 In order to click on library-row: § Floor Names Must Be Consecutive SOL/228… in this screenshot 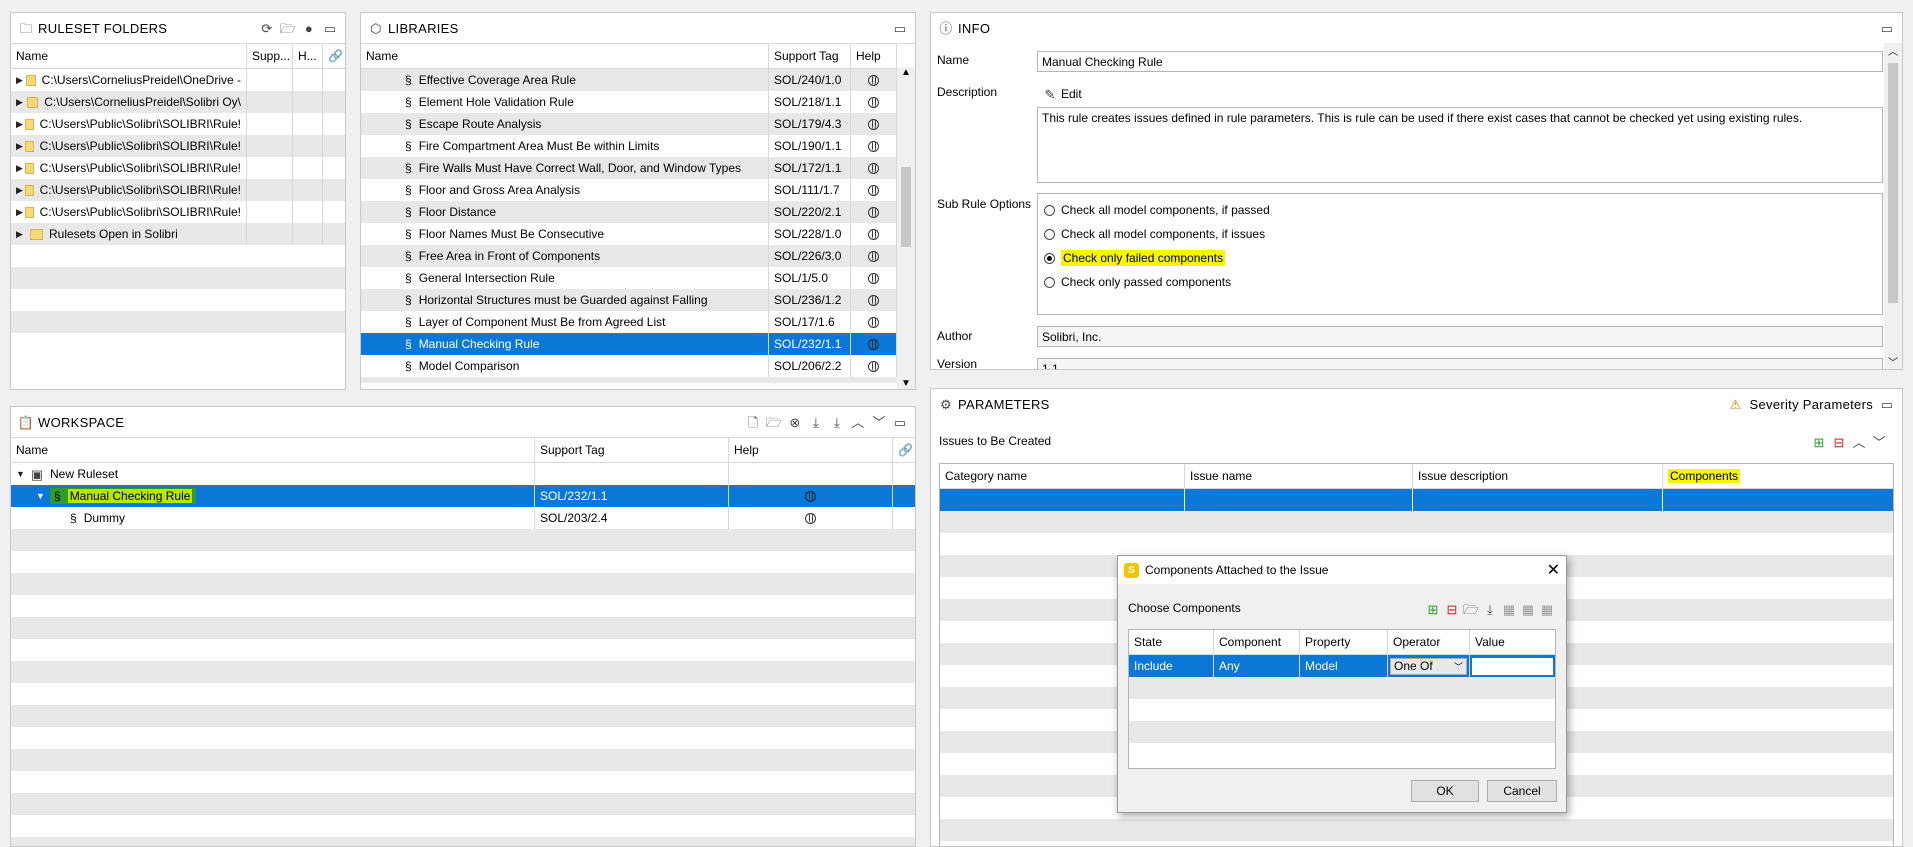, I will do `click(629, 234)`.